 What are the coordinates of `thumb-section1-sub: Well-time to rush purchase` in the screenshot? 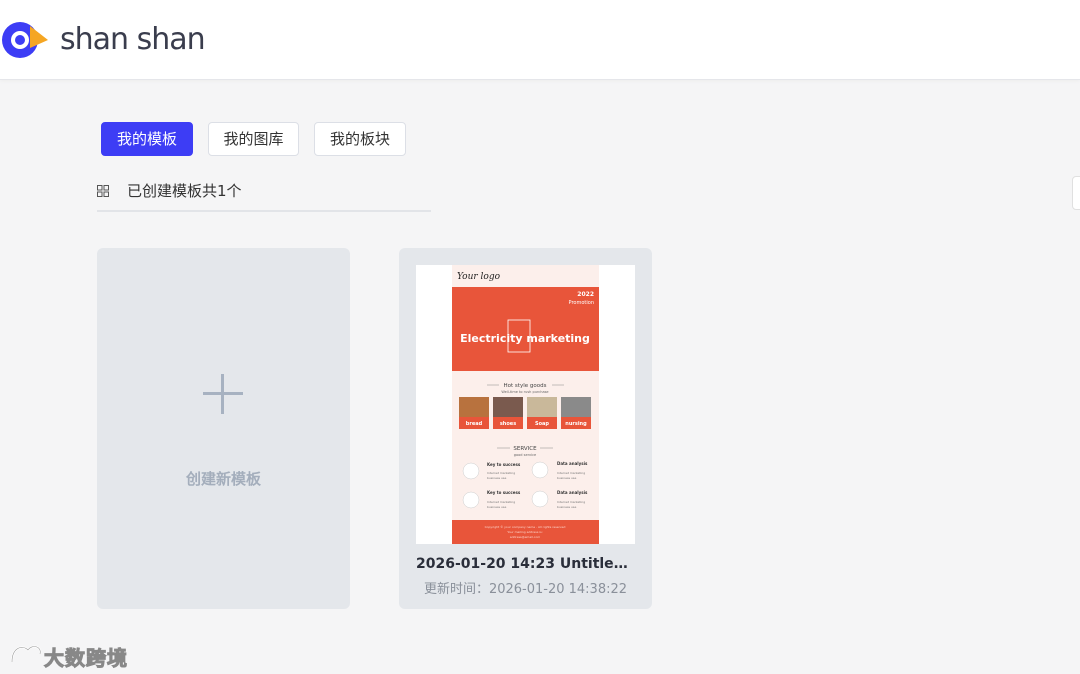 It's located at (524, 392).